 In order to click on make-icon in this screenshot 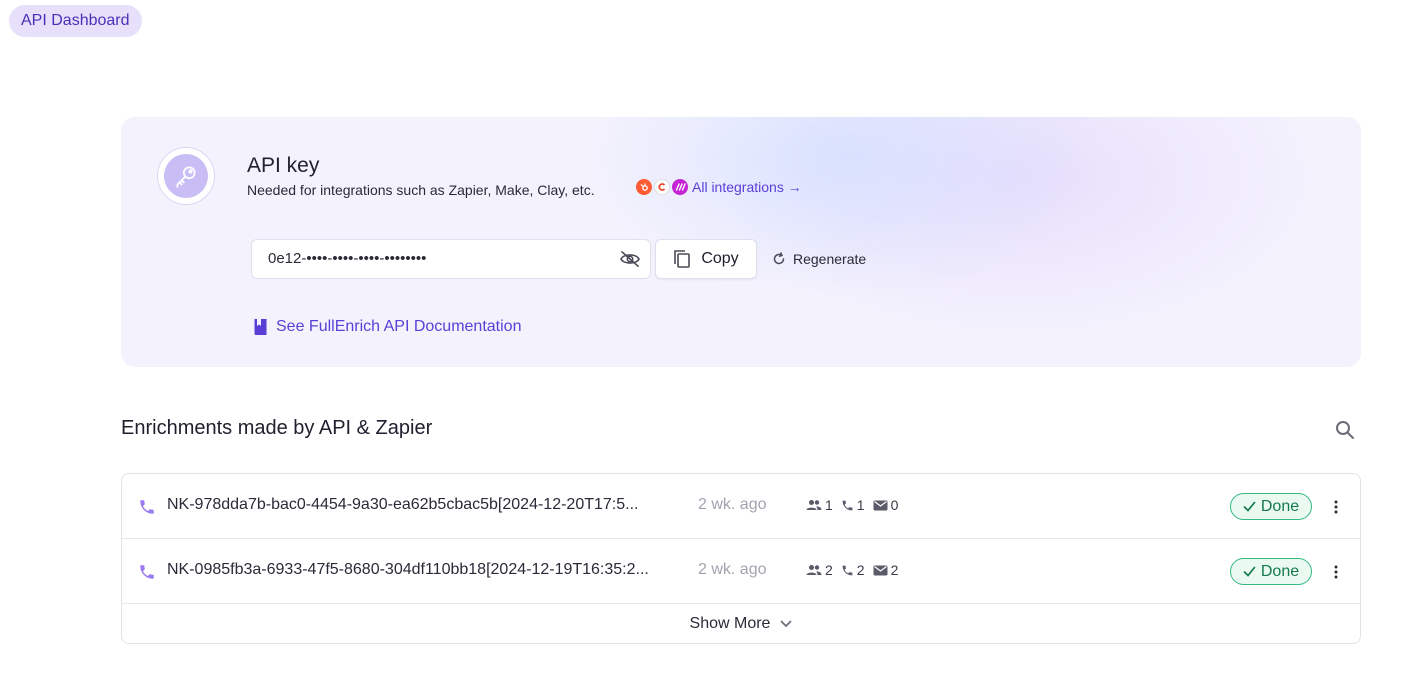, I will do `click(680, 187)`.